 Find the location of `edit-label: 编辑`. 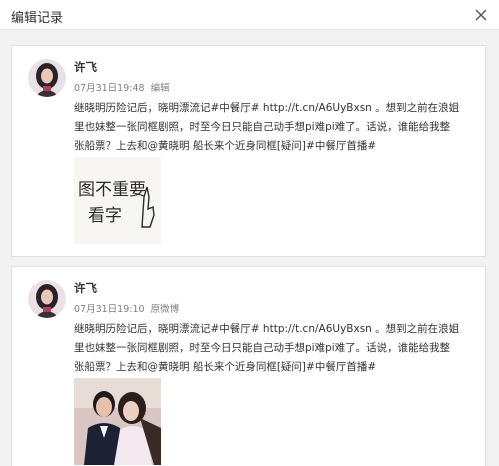

edit-label: 编辑 is located at coordinates (160, 88).